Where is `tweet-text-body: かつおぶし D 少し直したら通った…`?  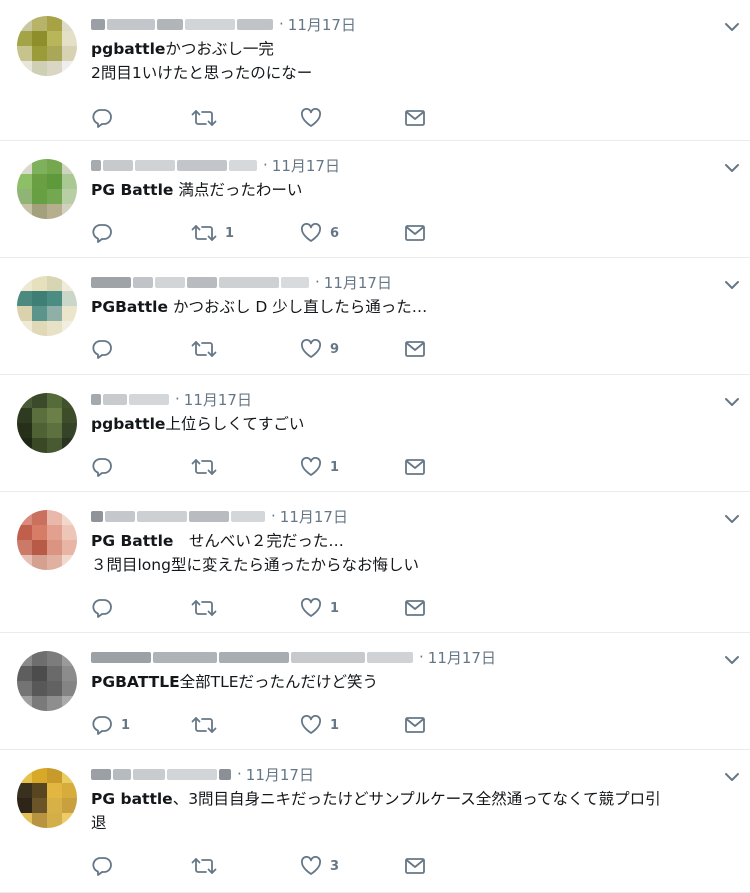 tweet-text-body: かつおぶし D 少し直したら通った… is located at coordinates (298, 307).